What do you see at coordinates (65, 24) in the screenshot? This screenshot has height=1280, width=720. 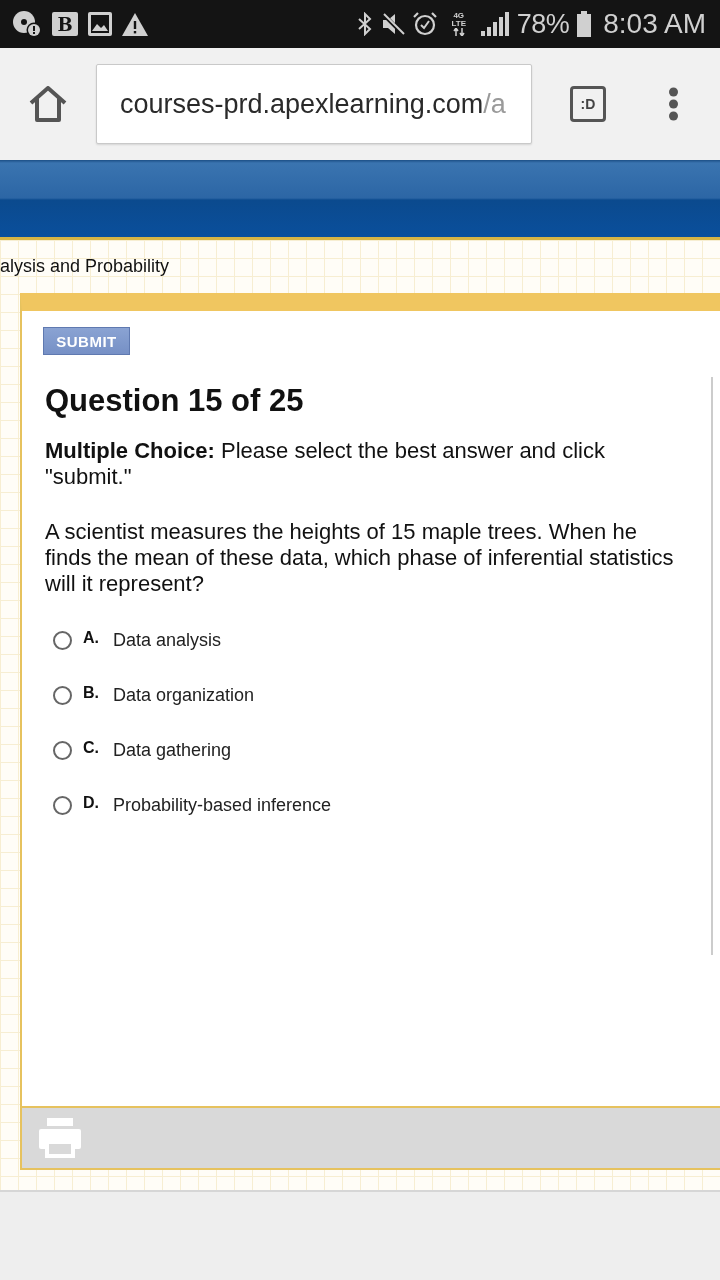 I see `app-letter-icon: B` at bounding box center [65, 24].